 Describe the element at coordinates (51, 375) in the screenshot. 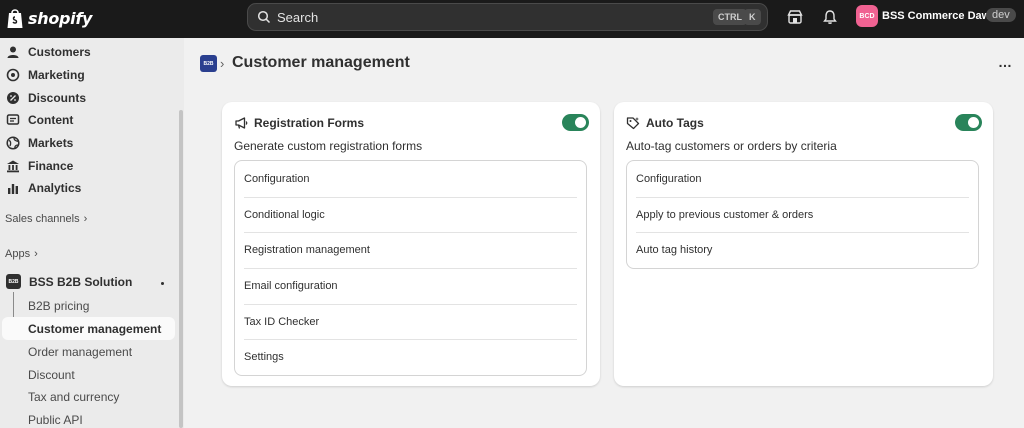

I see `sub-item-discount: Discount` at that location.